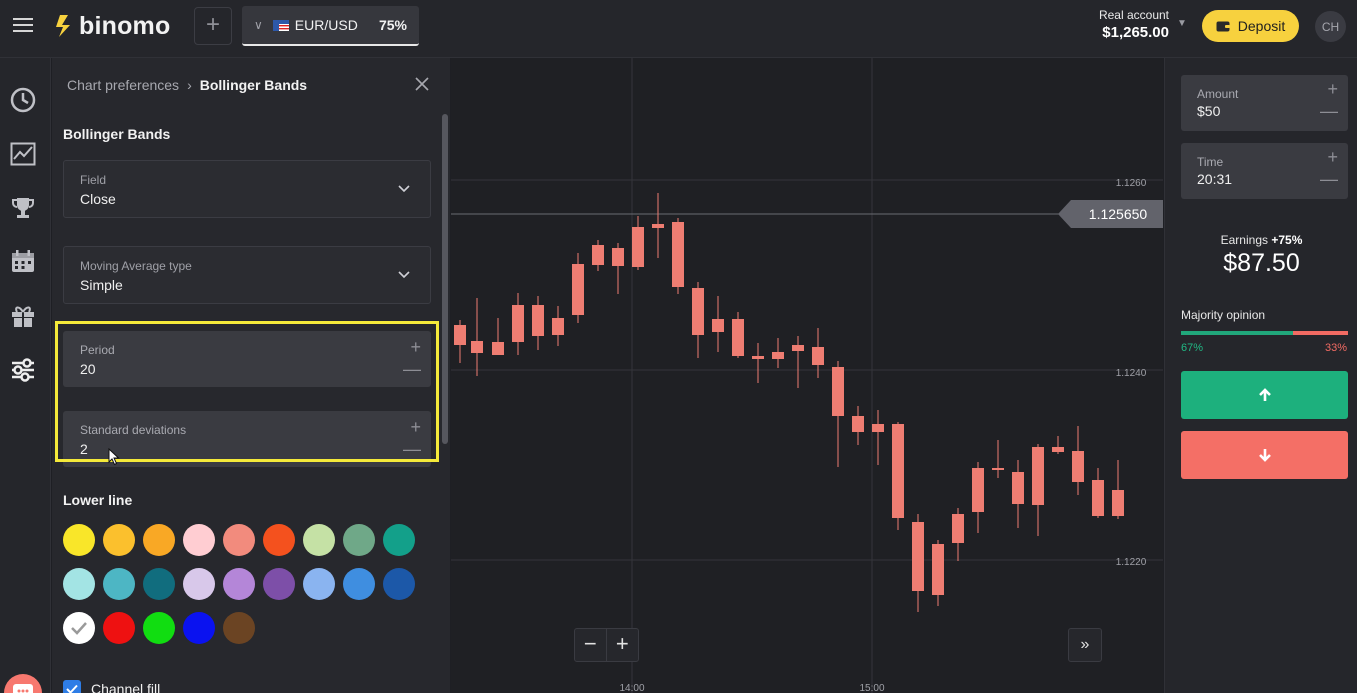  I want to click on y-tick-label: 1.1260, so click(1131, 183).